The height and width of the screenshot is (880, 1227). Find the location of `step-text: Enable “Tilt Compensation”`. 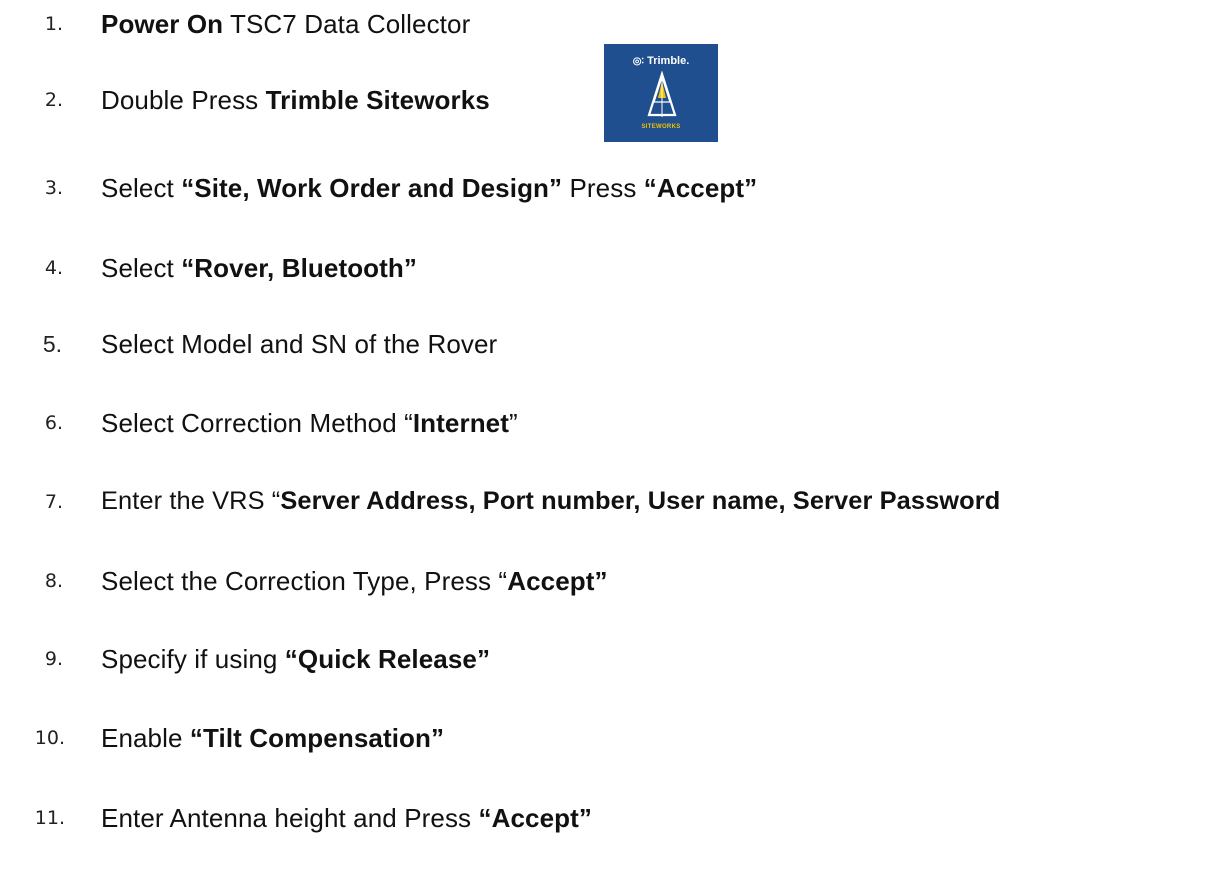

step-text: Enable “Tilt Compensation” is located at coordinates (272, 738).